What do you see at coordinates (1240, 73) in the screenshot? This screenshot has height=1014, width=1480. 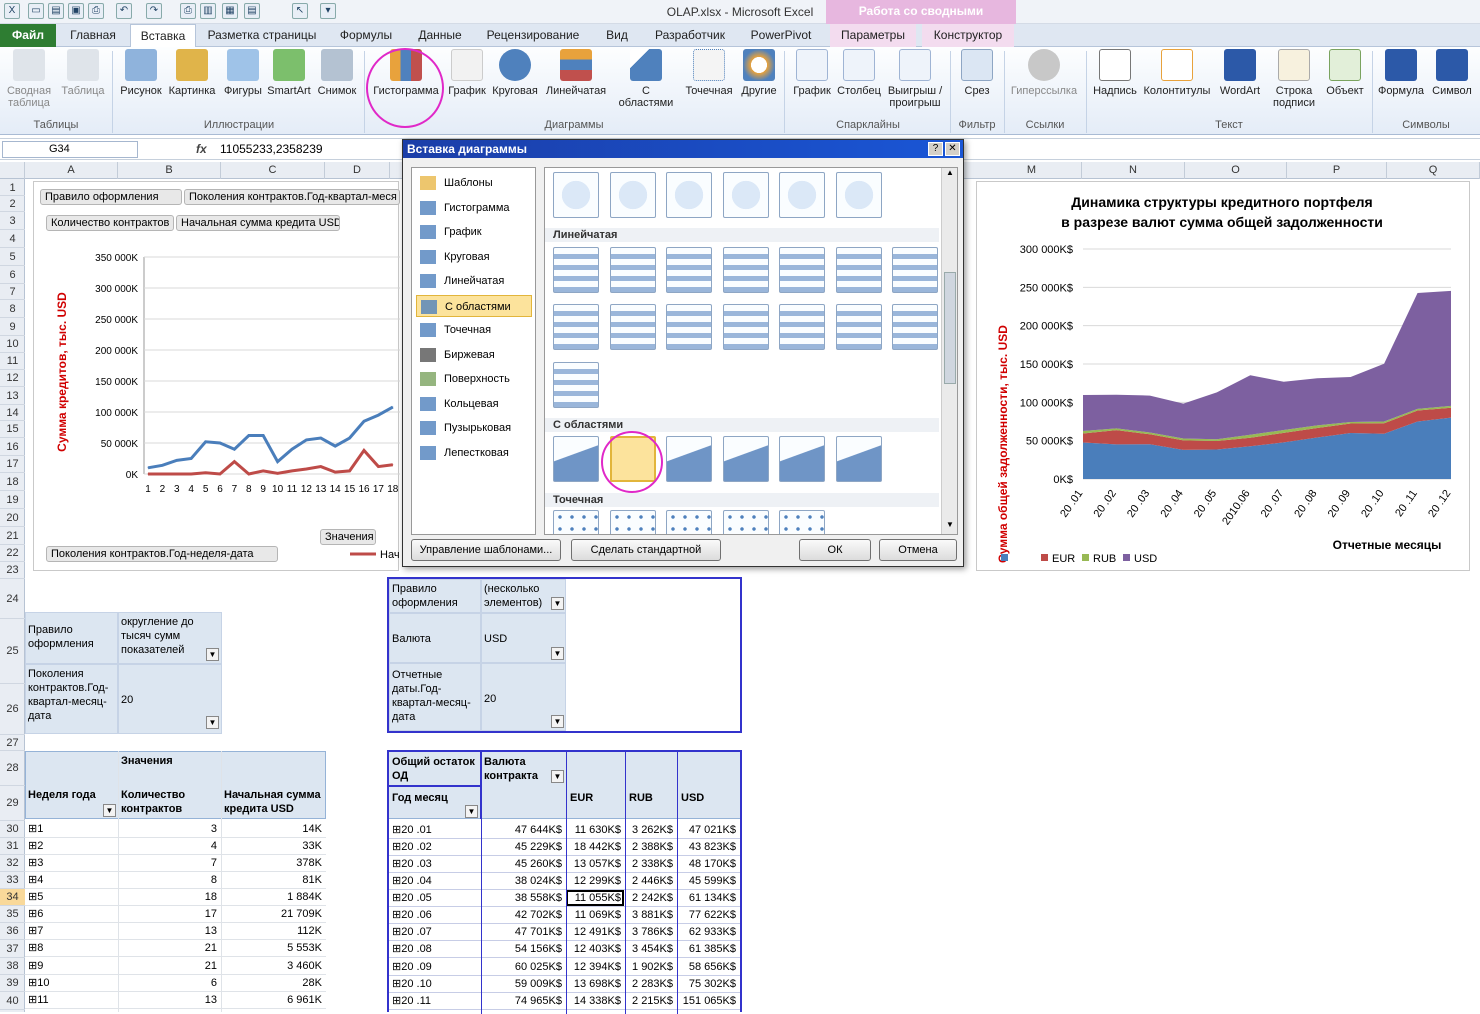 I see `wordart-button: WordArt` at bounding box center [1240, 73].